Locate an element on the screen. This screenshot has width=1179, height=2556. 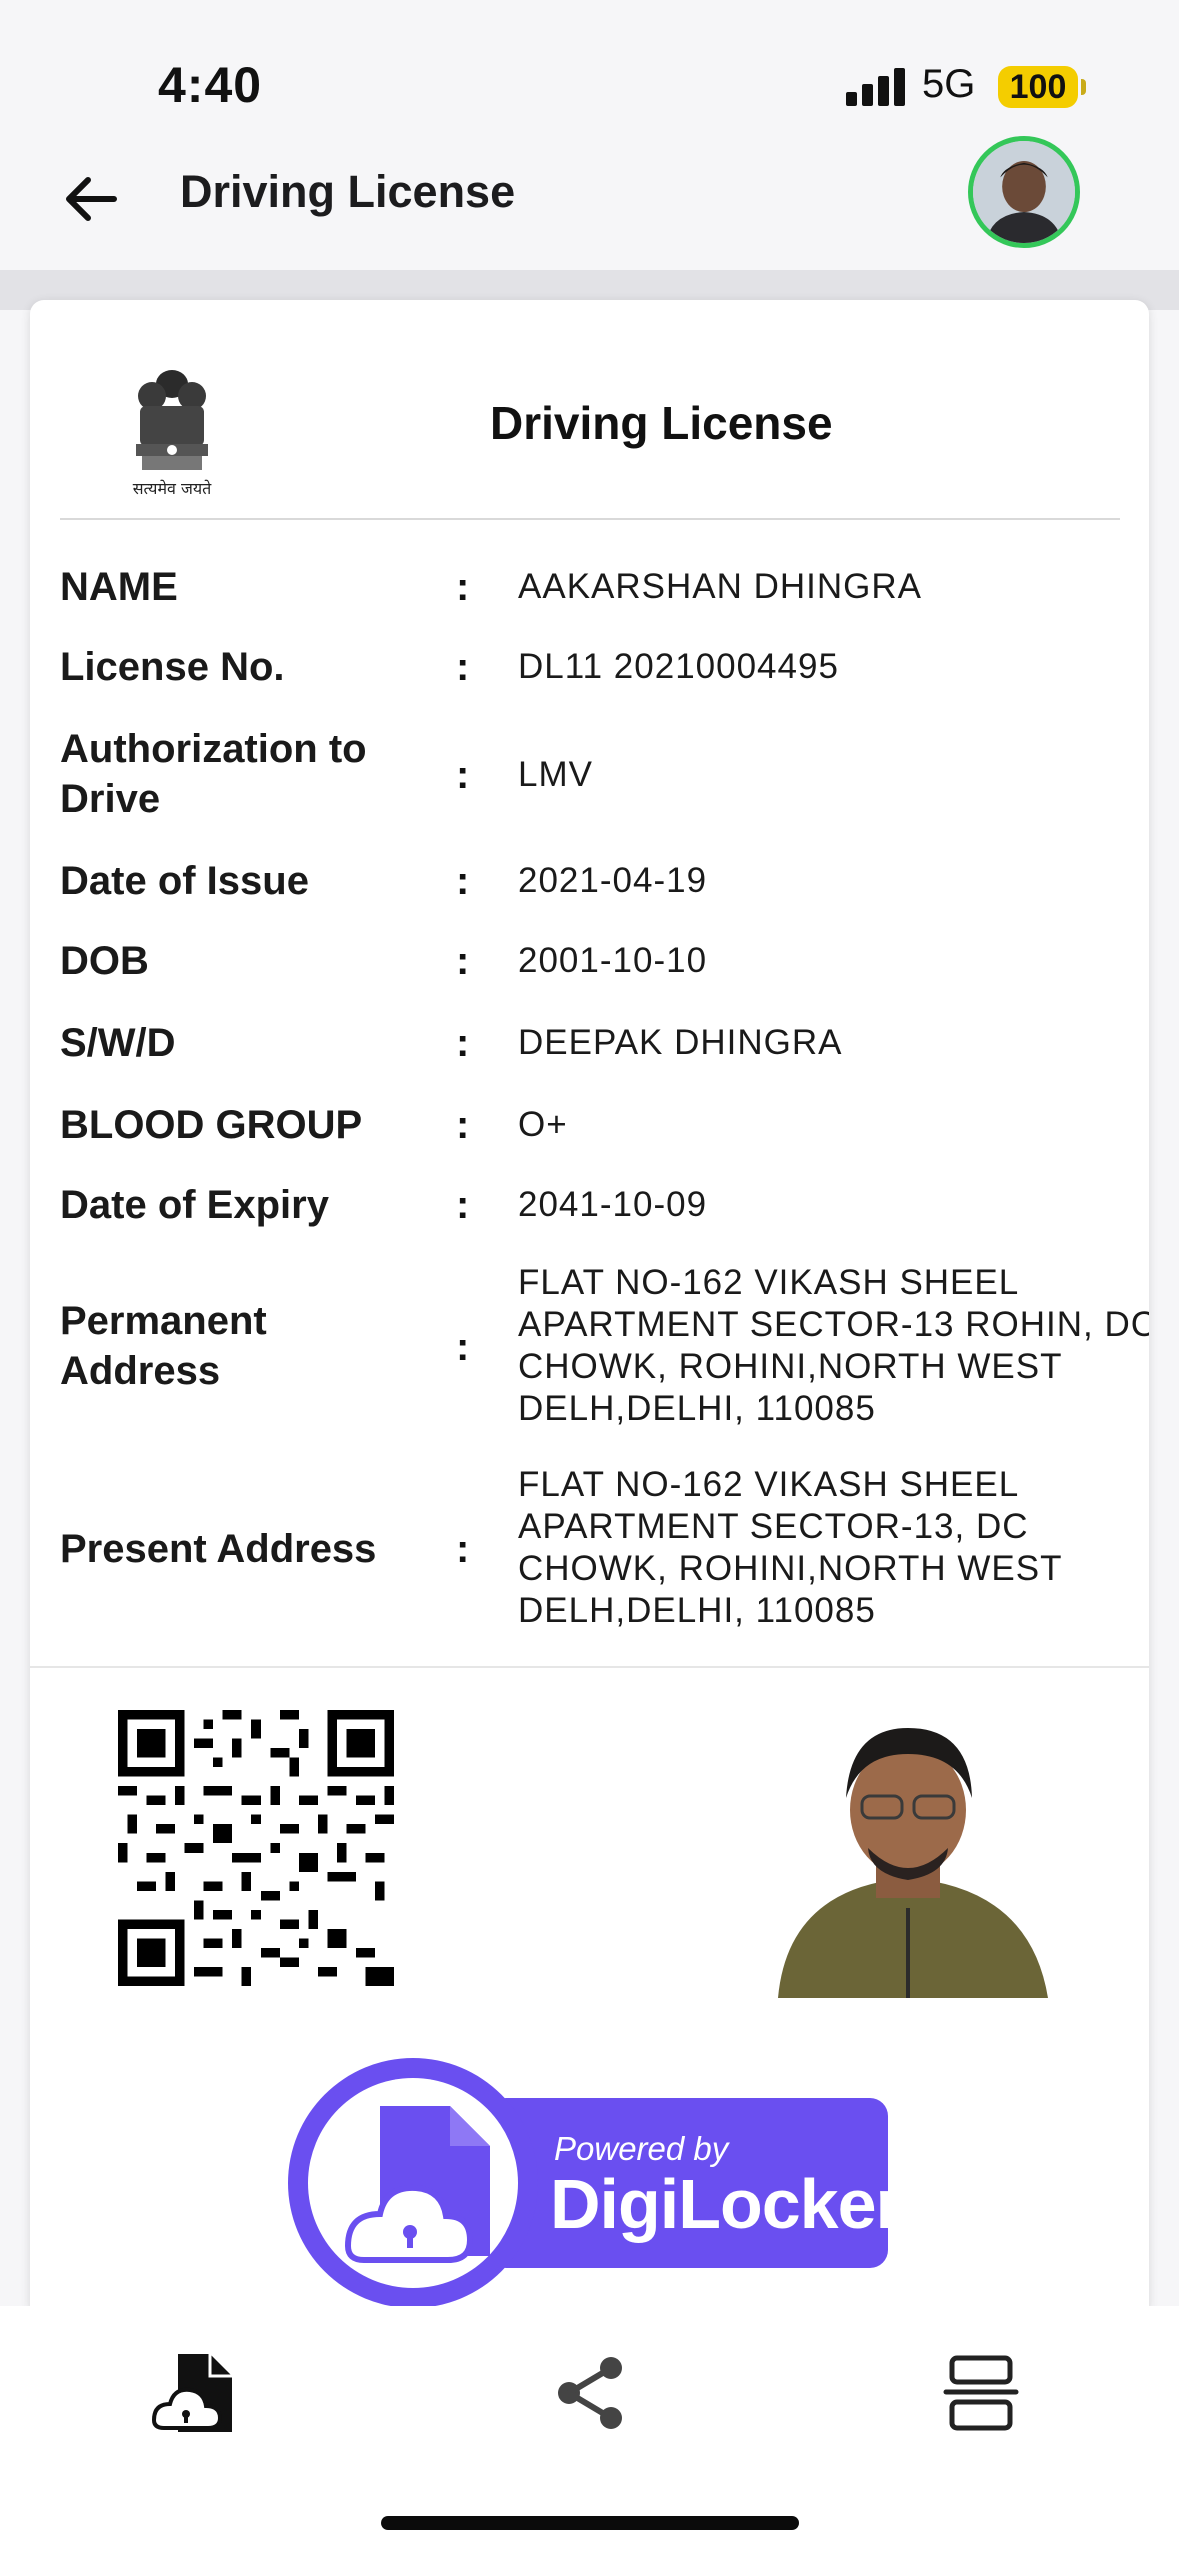
field-label: DOB is located at coordinates (104, 961).